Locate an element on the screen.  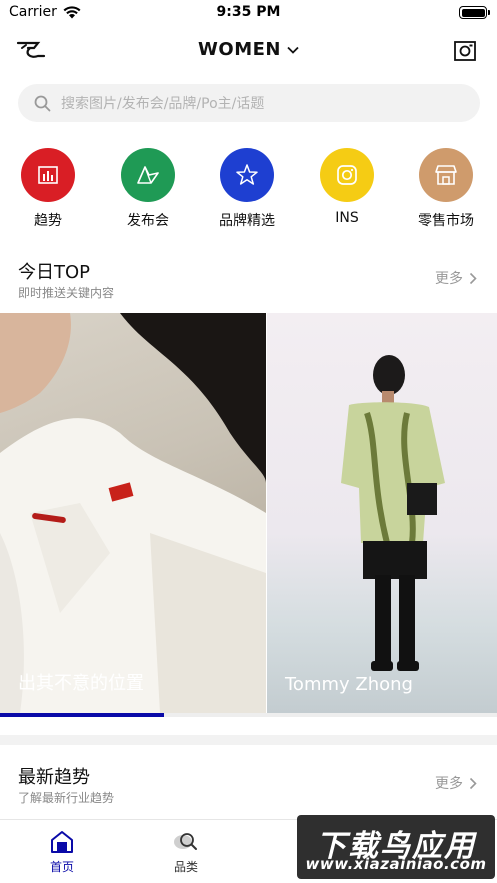
carousel-progress is located at coordinates (248, 715).